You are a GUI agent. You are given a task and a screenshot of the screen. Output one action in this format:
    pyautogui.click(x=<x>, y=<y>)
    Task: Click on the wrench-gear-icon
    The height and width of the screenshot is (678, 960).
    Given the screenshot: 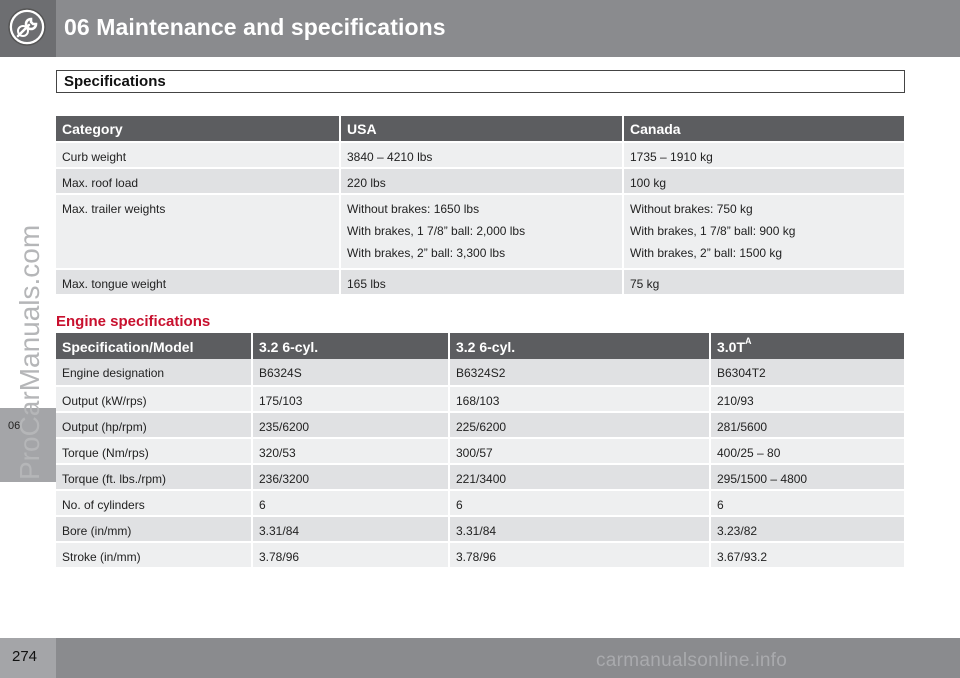 What is the action you would take?
    pyautogui.click(x=27, y=27)
    